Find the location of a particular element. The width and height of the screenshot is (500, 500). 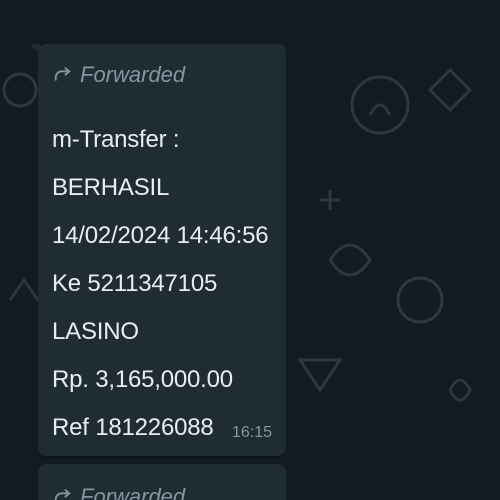

message-line: BERHASIL is located at coordinates (111, 187).